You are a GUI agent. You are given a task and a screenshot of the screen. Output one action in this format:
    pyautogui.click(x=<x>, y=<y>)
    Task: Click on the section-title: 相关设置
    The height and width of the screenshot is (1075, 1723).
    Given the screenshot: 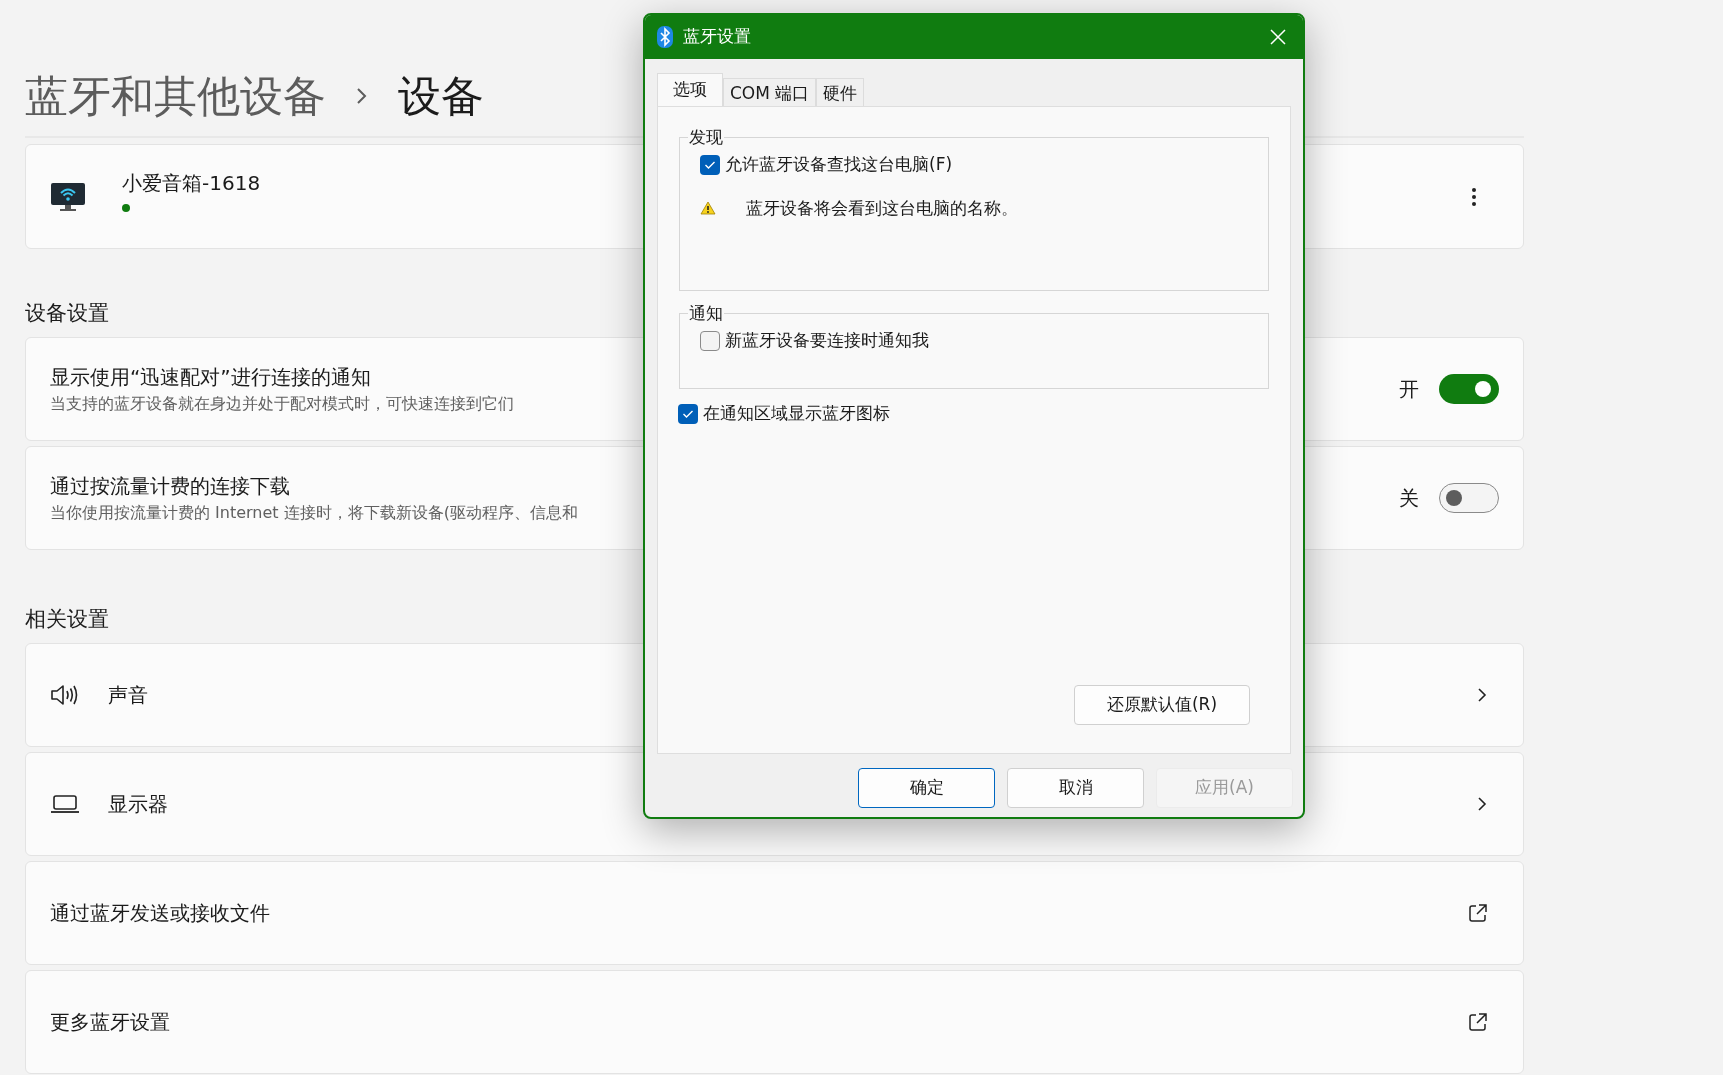 What is the action you would take?
    pyautogui.click(x=67, y=619)
    